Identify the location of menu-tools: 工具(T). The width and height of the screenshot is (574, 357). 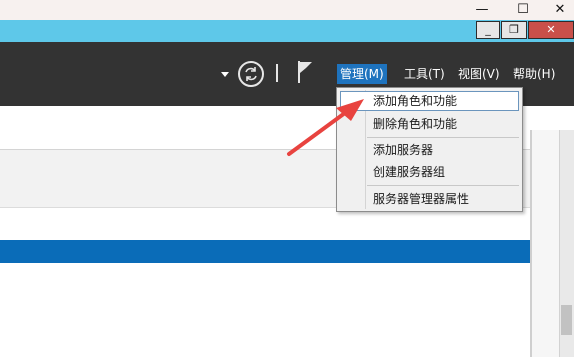
(424, 74).